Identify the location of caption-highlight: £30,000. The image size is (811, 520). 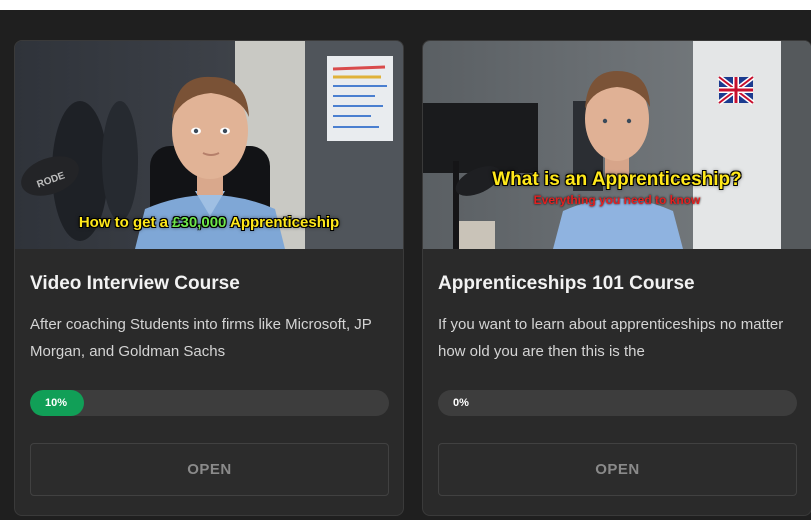
(199, 222).